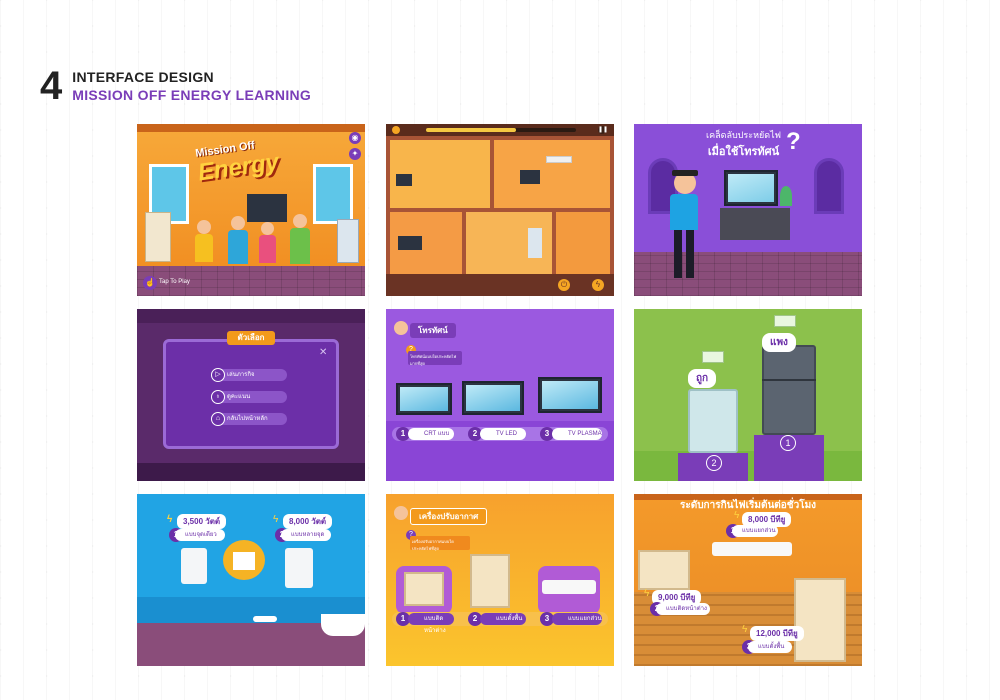  I want to click on question-text: โทรทัศน์แบบใดประหยัดไฟมากที่สุด, so click(435, 358).